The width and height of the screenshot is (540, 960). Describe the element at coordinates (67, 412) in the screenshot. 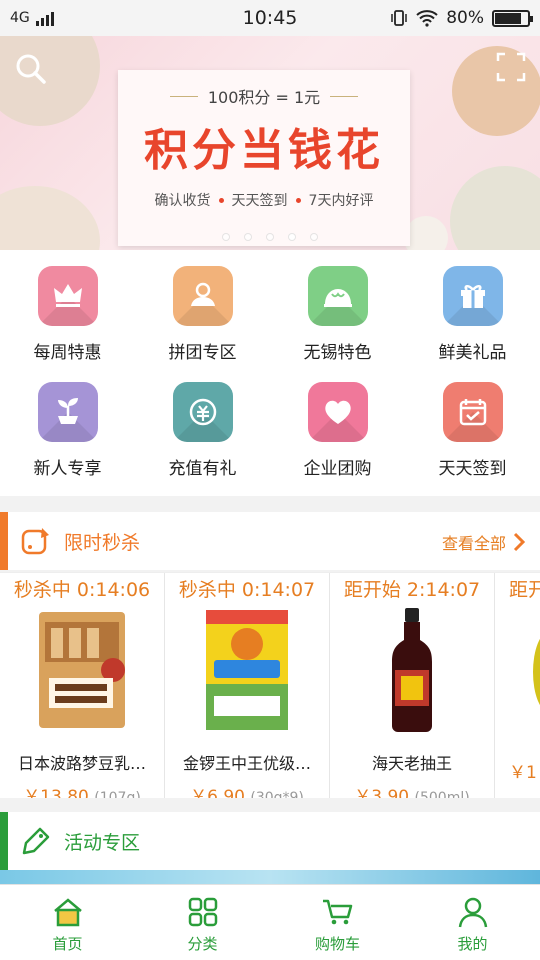

I see `sprout-icon` at that location.